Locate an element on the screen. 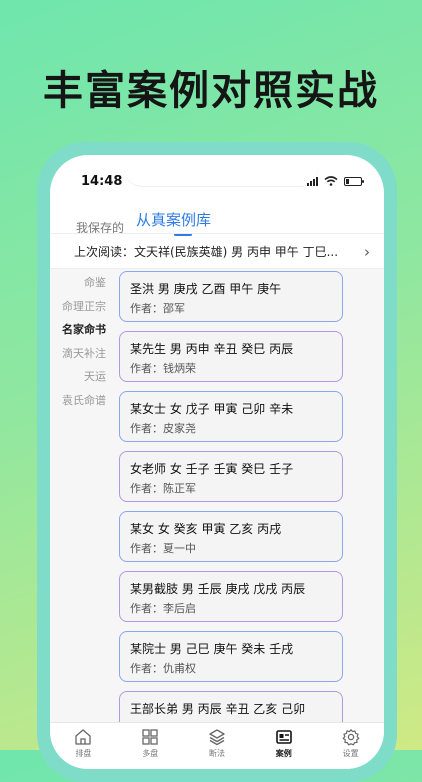 The height and width of the screenshot is (782, 422). nav-item-anli: 案例 is located at coordinates (283, 746).